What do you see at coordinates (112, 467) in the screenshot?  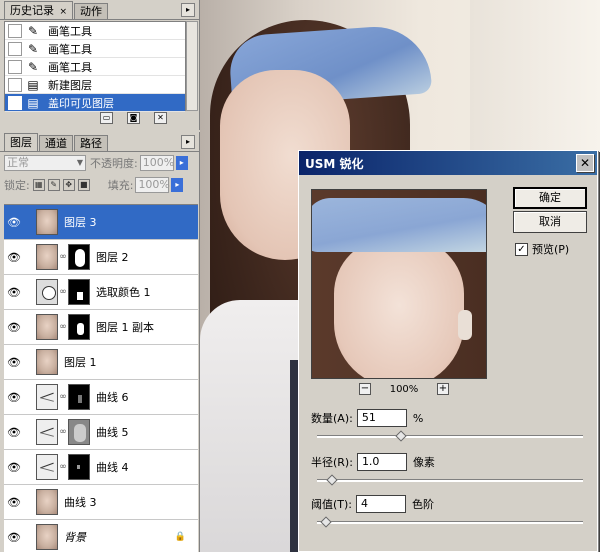 I see `layer-name: 曲线 4` at bounding box center [112, 467].